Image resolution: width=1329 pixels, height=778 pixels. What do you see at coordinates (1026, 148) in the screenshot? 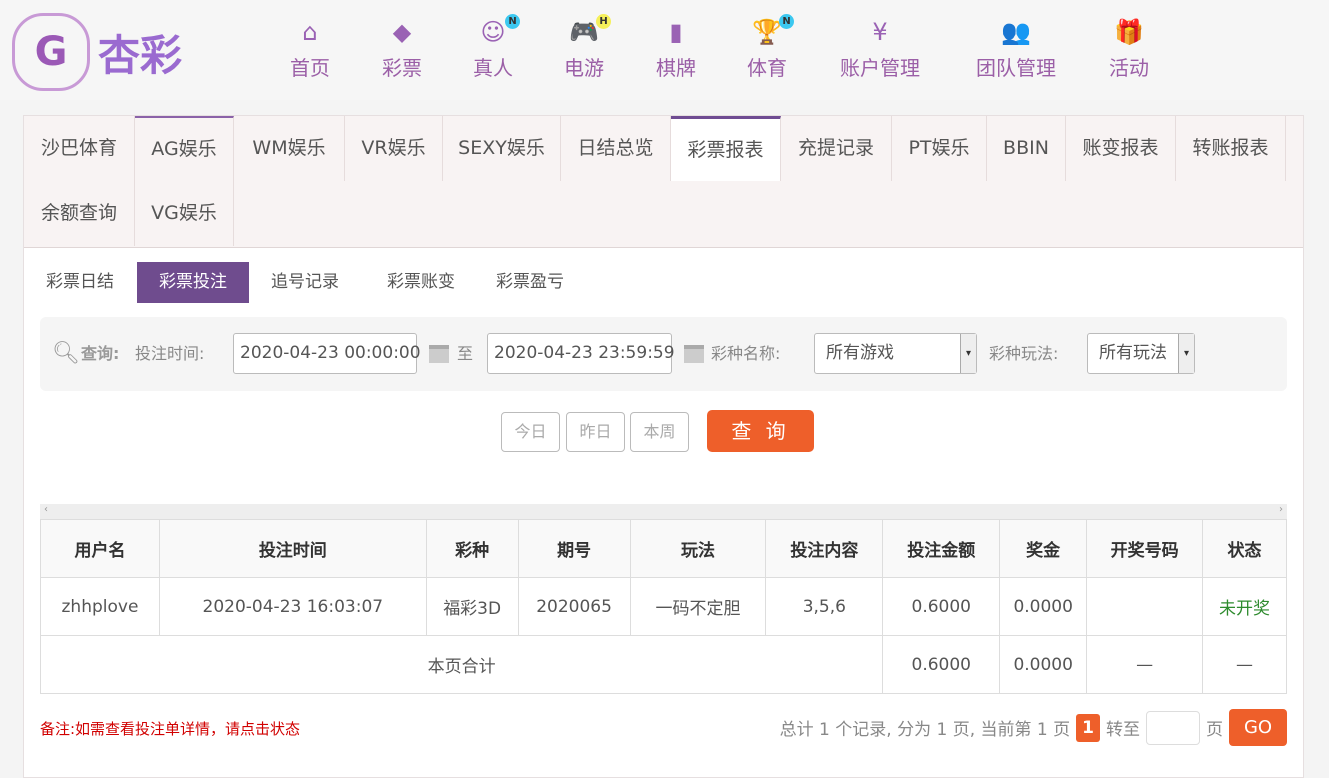
I see `tab: BBIN` at bounding box center [1026, 148].